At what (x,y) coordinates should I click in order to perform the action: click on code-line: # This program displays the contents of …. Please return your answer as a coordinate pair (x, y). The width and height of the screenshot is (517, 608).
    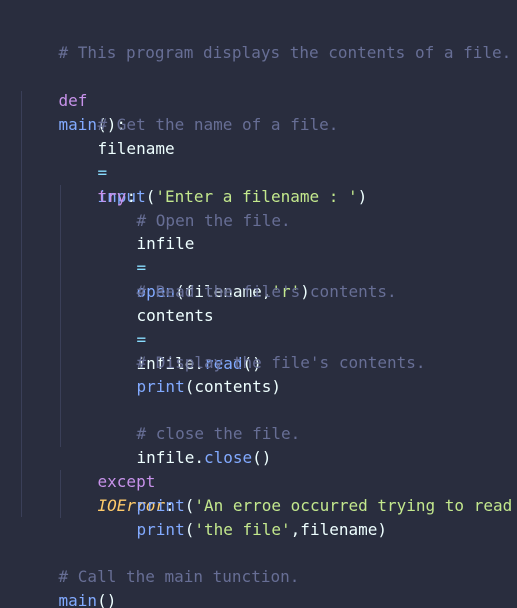
    Looking at the image, I should click on (266, 39).